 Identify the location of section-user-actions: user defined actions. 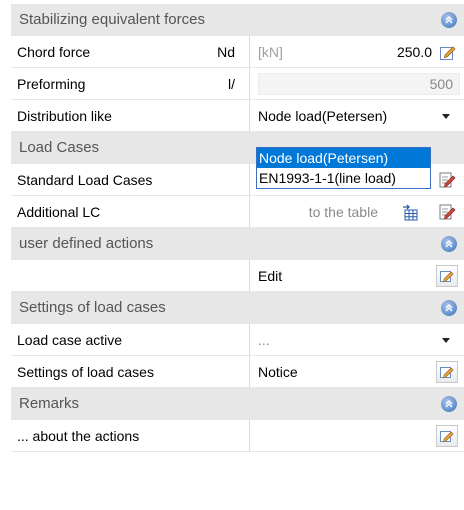
(237, 244).